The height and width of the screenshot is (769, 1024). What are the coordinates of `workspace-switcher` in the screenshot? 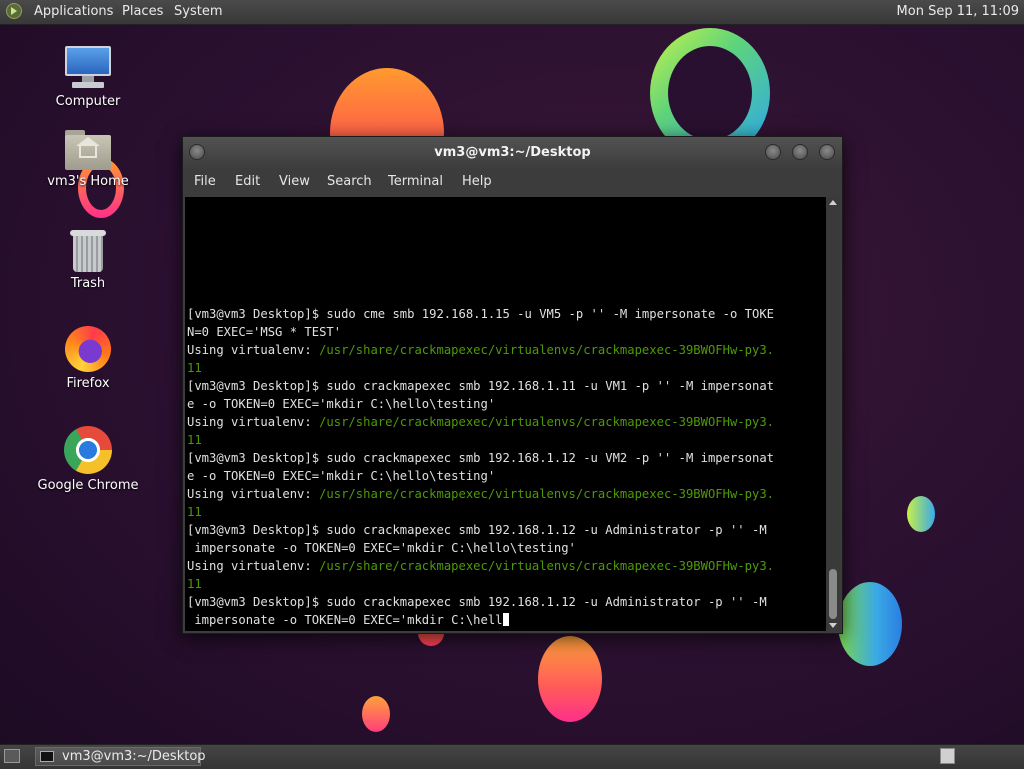 It's located at (947, 756).